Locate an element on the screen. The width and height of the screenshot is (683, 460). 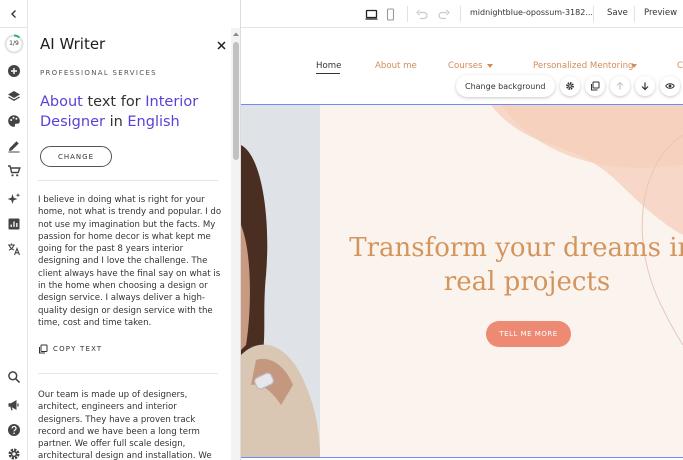
palette-icon is located at coordinates (14, 121).